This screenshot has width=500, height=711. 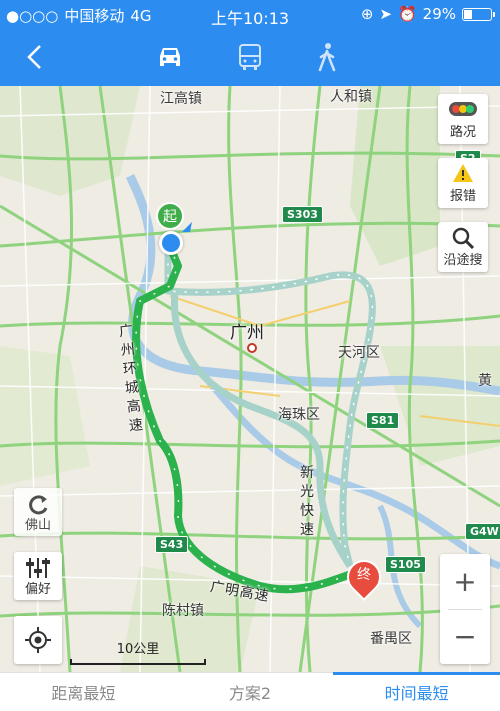 I want to click on locate-button, so click(x=38, y=640).